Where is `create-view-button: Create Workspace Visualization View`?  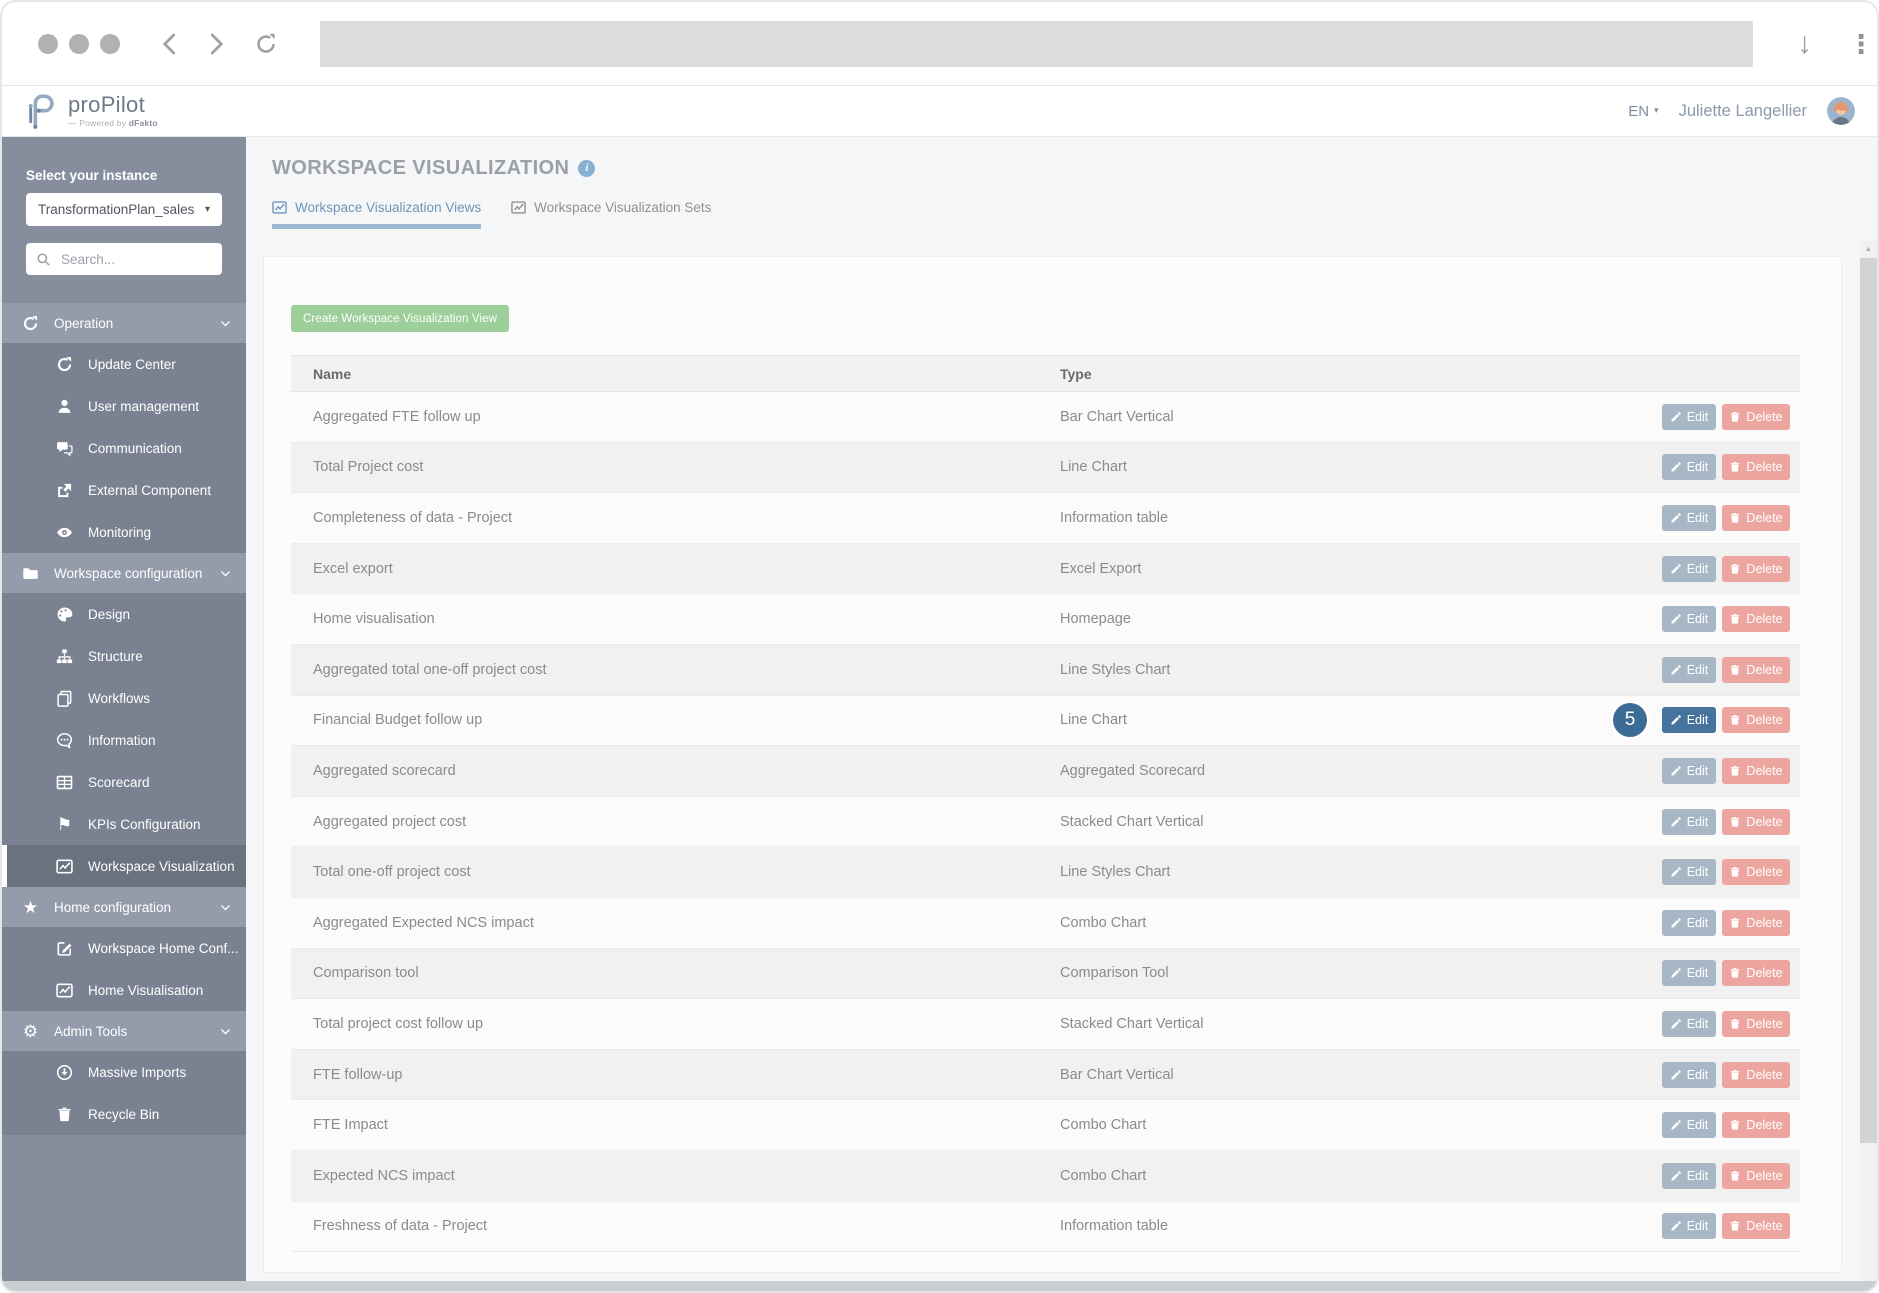
create-view-button: Create Workspace Visualization View is located at coordinates (400, 318).